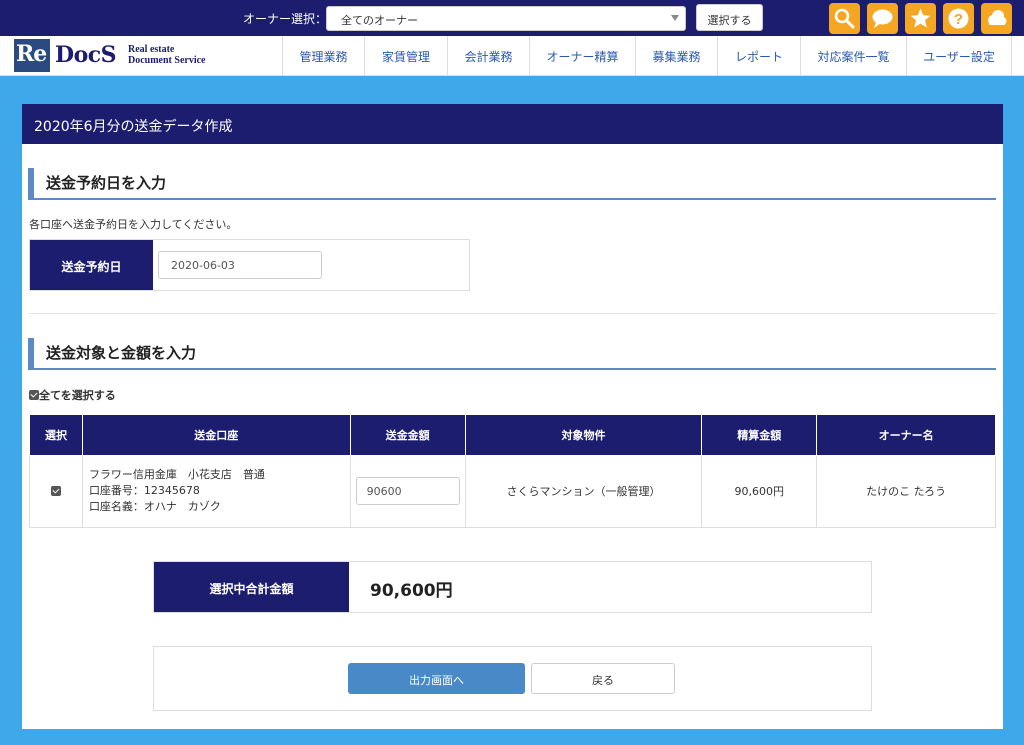  Describe the element at coordinates (759, 491) in the screenshot. I see `settlement-cell: 90,600円` at that location.